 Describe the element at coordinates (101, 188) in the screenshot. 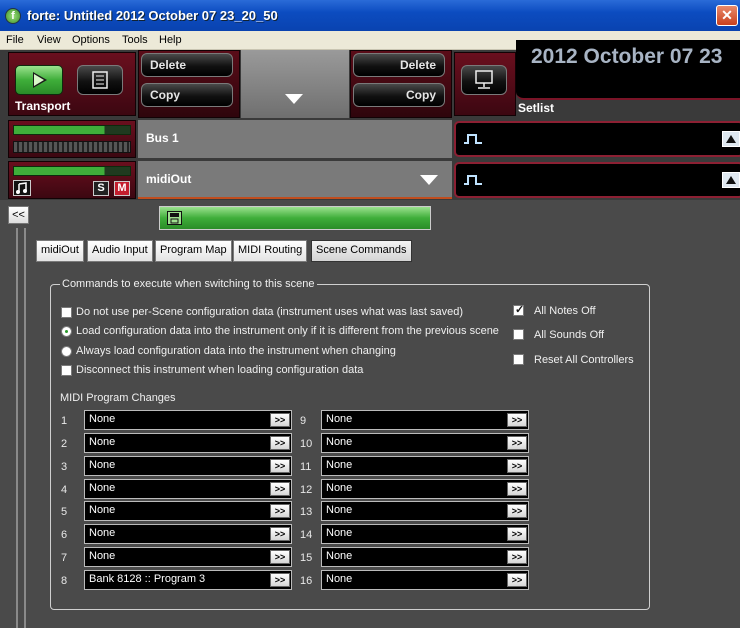

I see `solo-button: S` at that location.